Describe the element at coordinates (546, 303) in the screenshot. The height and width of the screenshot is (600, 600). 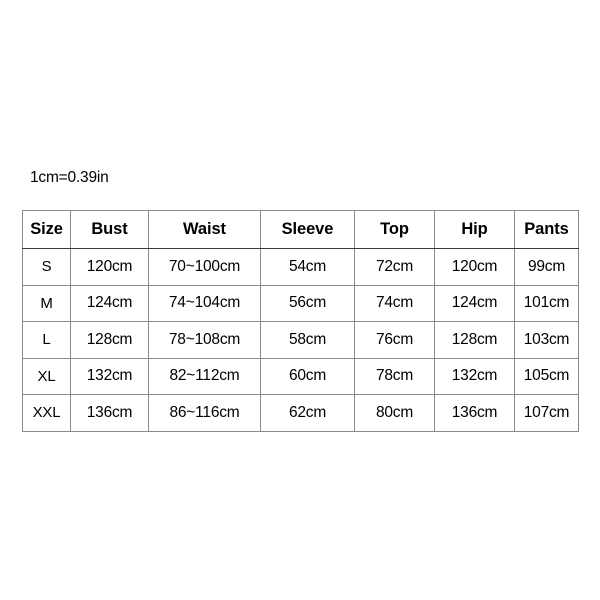
I see `cell-pants: 101cm` at that location.